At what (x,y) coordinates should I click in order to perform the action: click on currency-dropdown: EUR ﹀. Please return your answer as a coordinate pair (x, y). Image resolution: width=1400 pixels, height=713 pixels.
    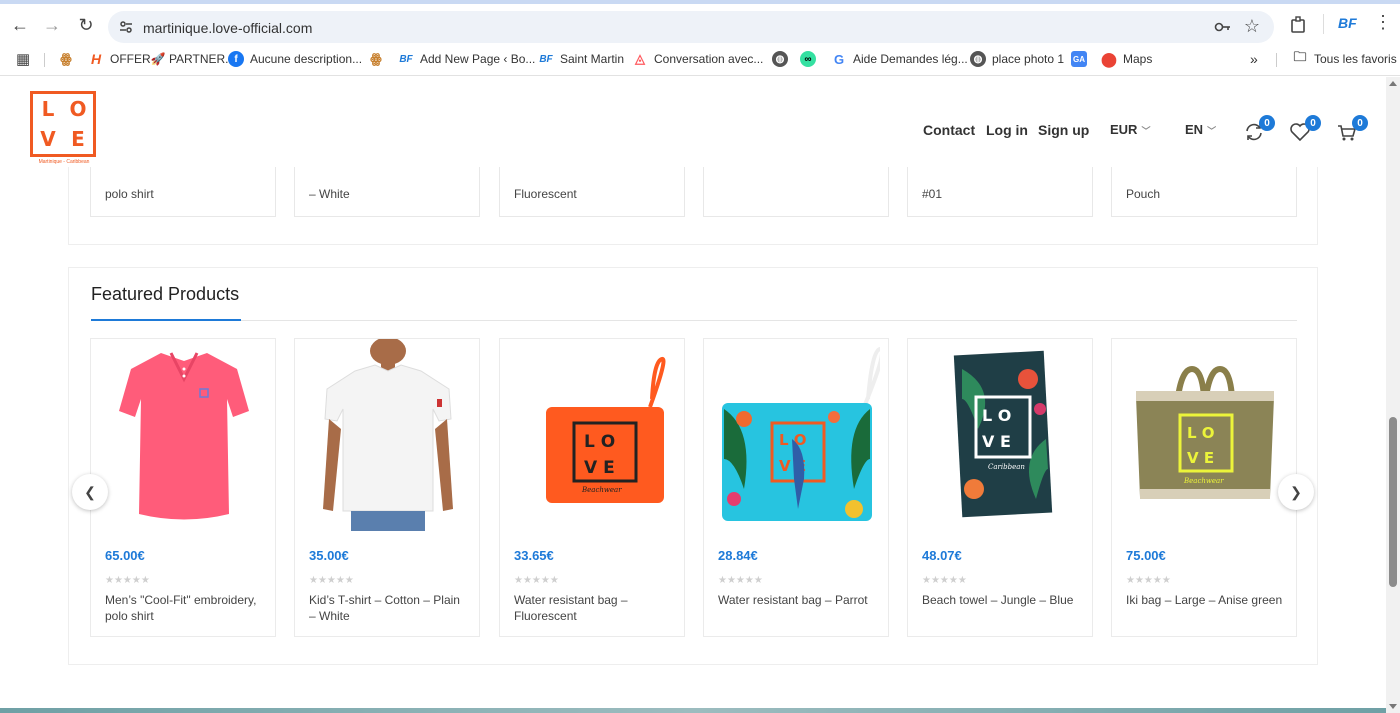
    Looking at the image, I should click on (1130, 129).